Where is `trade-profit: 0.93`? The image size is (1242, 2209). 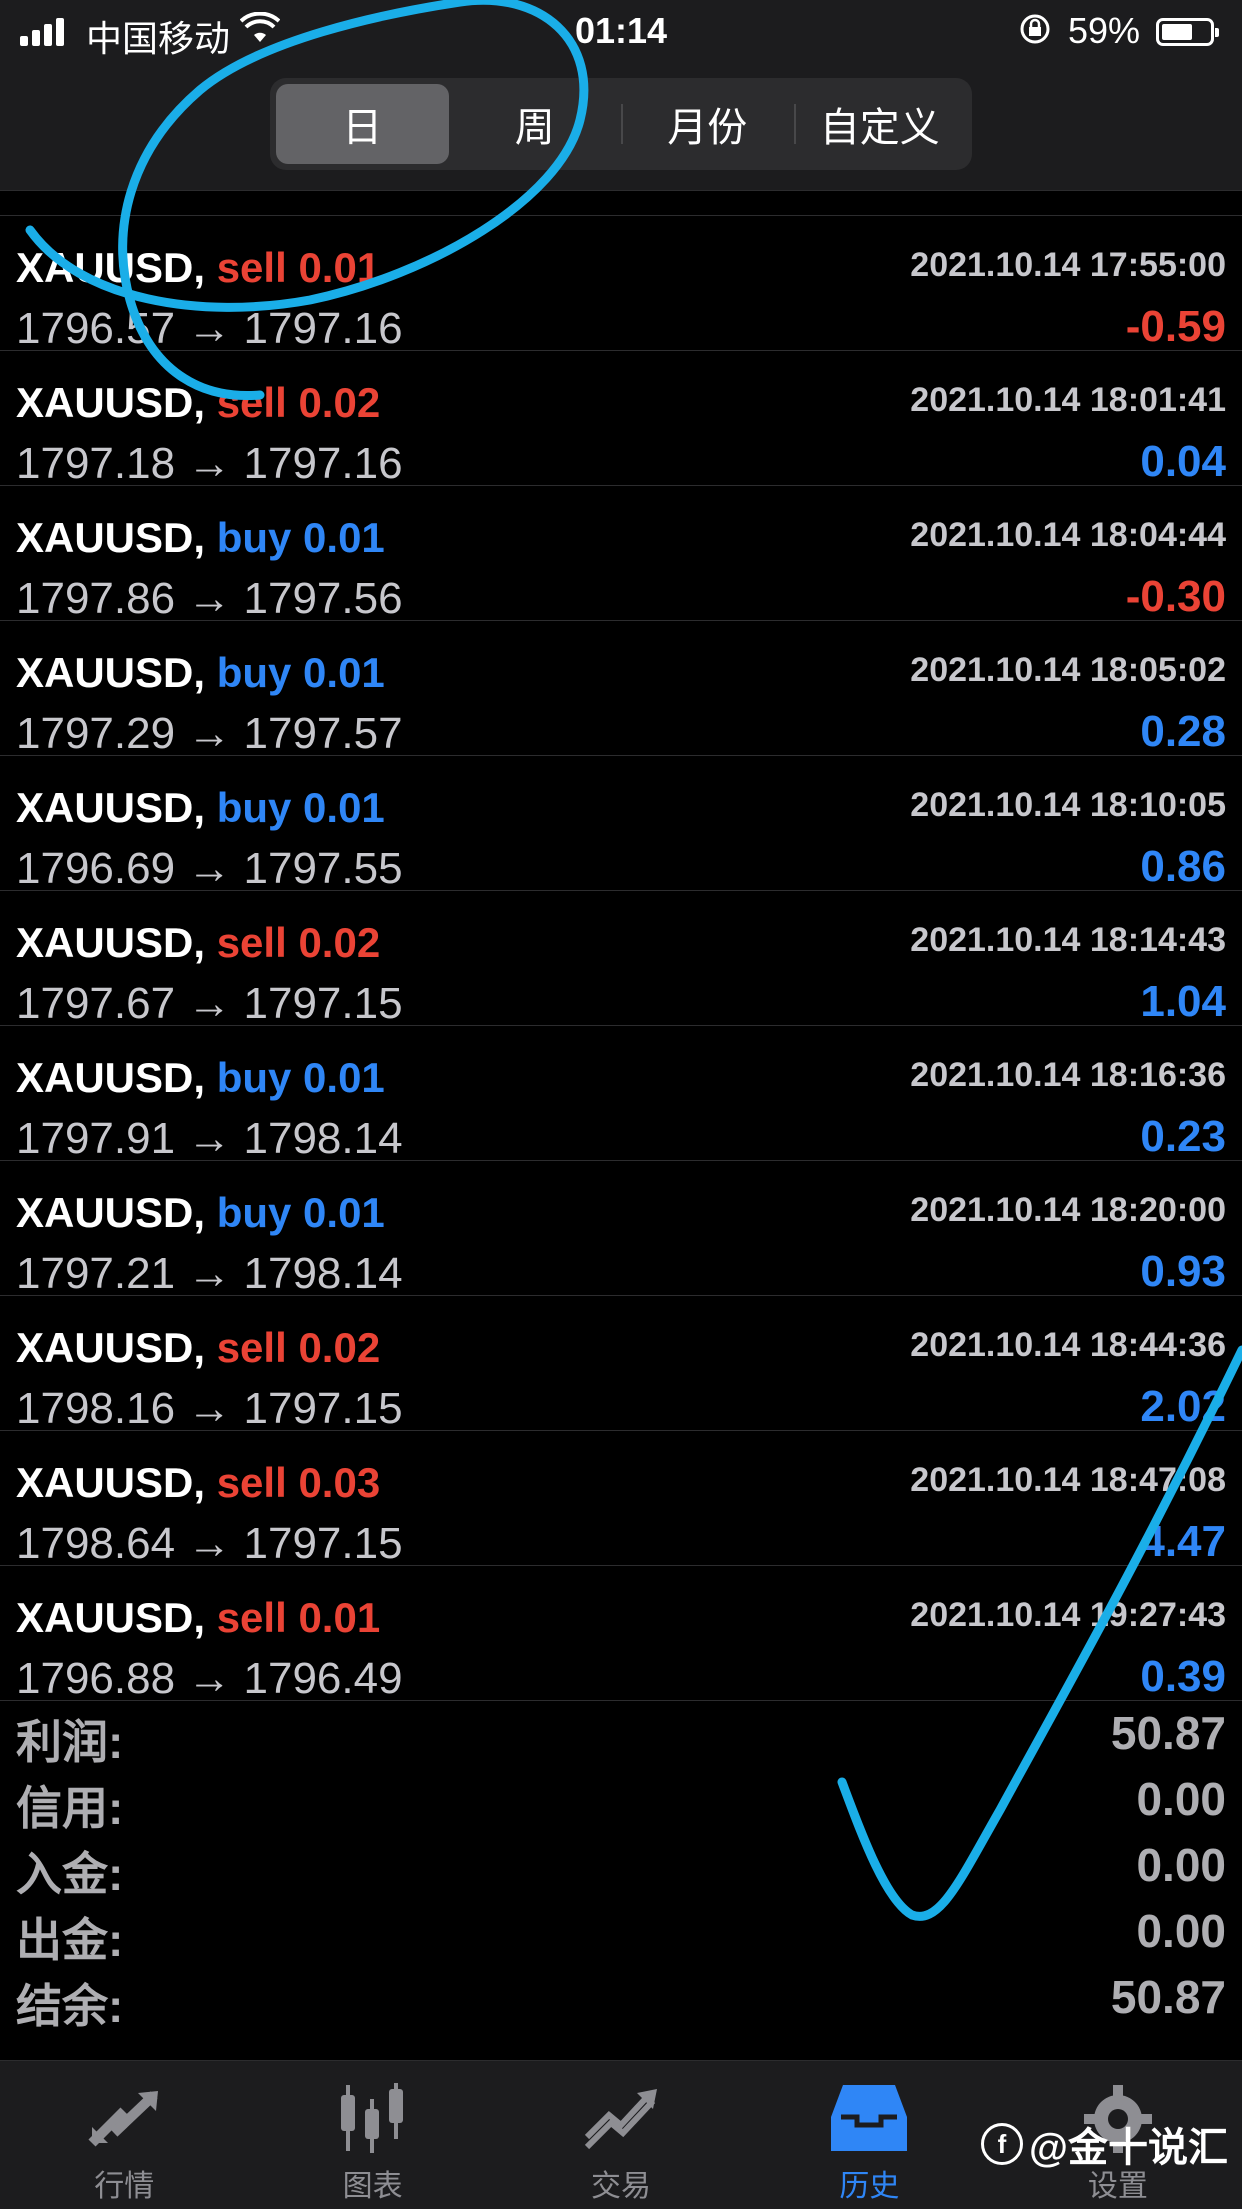
trade-profit: 0.93 is located at coordinates (1183, 1271).